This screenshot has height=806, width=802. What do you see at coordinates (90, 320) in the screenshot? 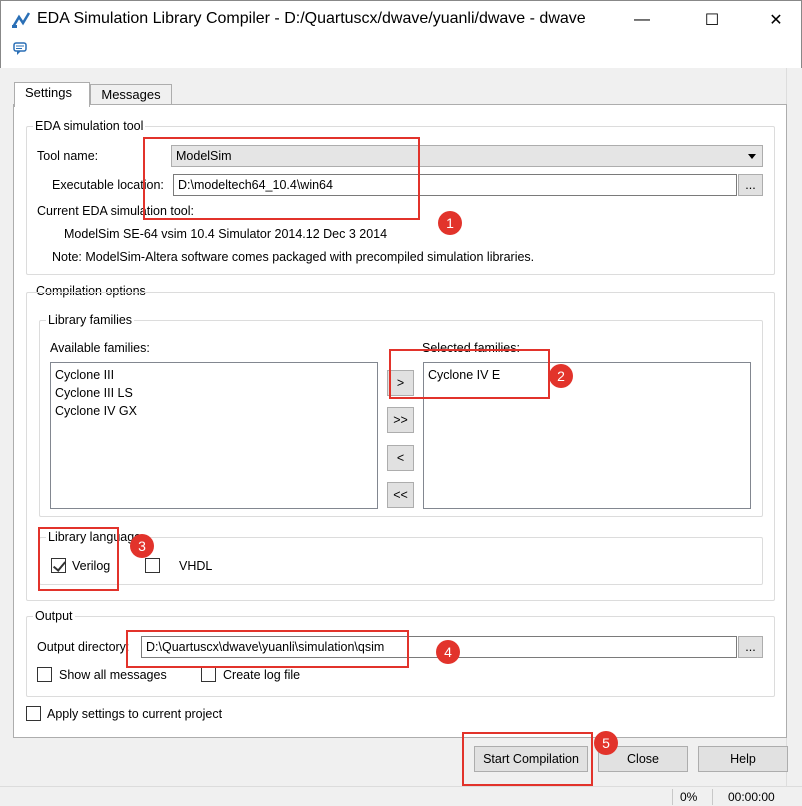
I see `library-families-title: Library families` at bounding box center [90, 320].